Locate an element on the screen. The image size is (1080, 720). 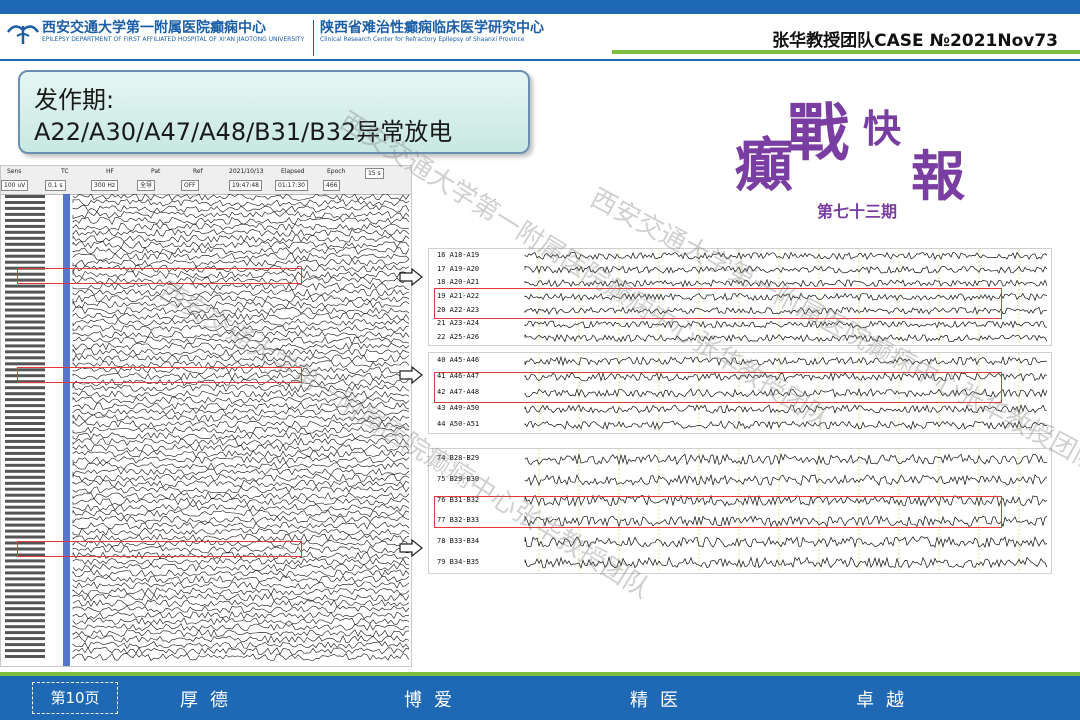
elapsed-field: 01:17:30 is located at coordinates (291, 185).